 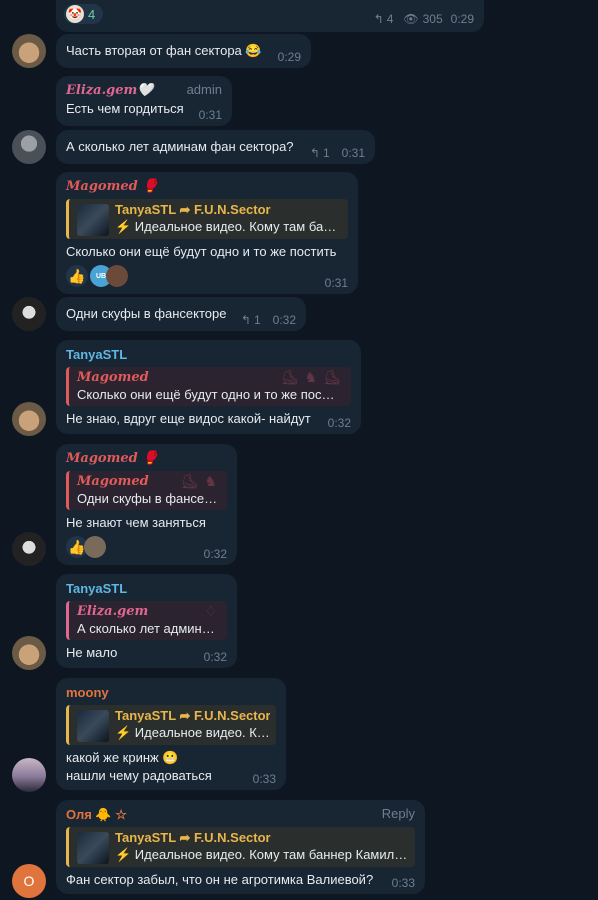 I want to click on reaction-count: 4, so click(x=92, y=14).